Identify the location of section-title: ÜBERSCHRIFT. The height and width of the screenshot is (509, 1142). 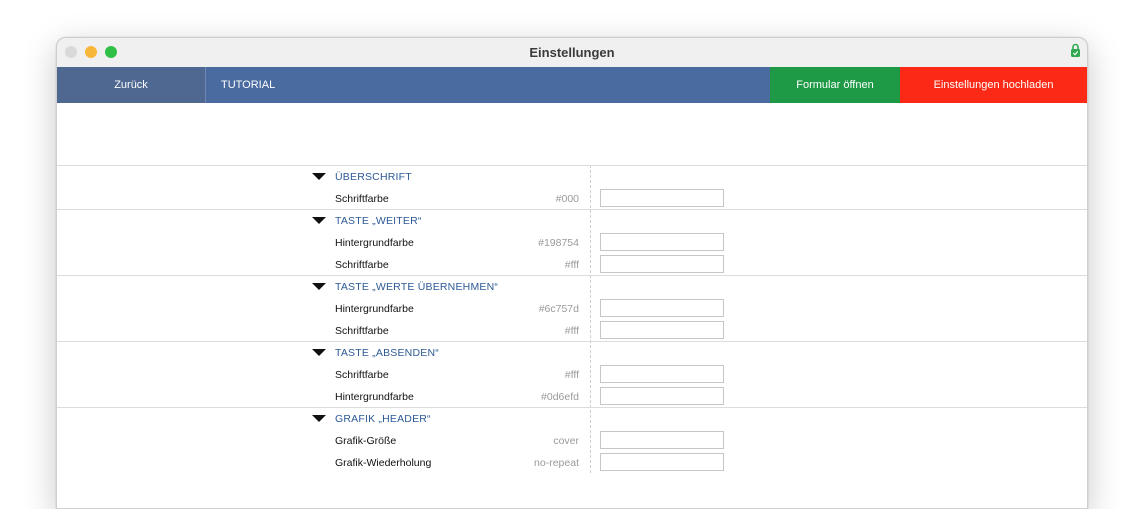
(373, 177).